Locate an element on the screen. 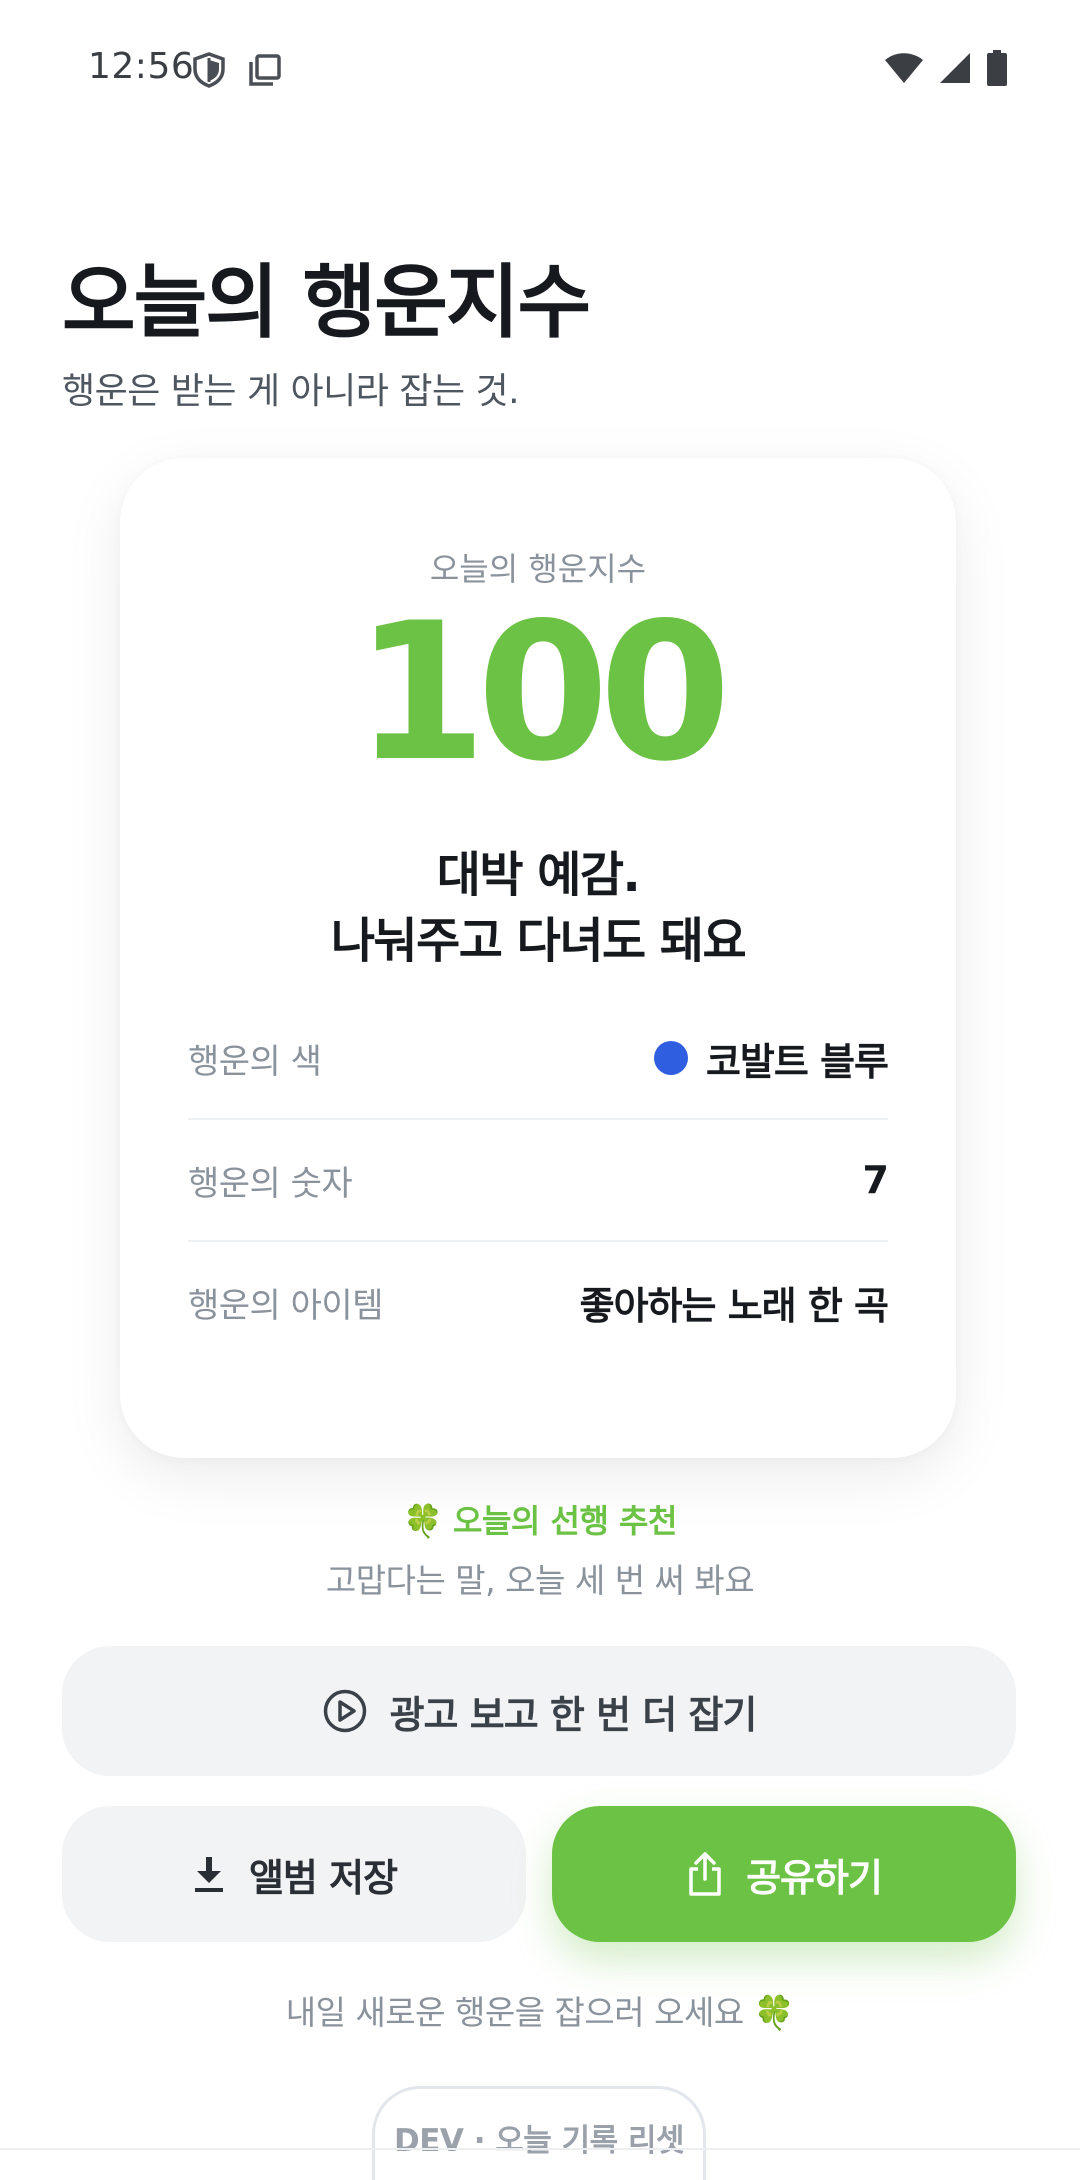  lucky-number-label: 행운의 숫자 is located at coordinates (270, 1183).